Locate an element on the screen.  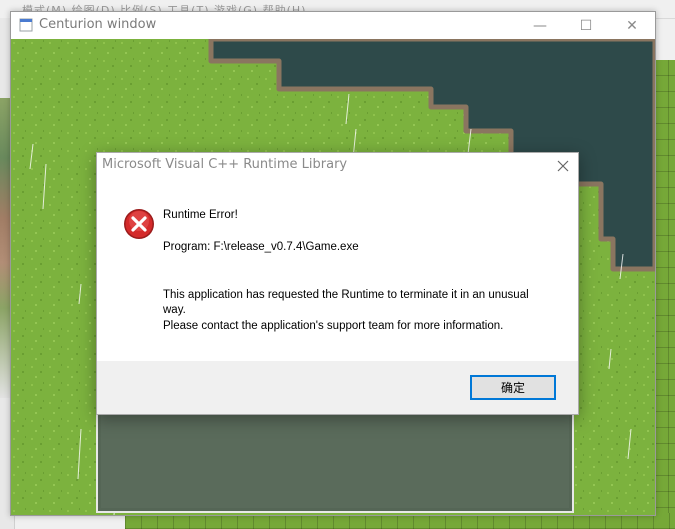
ok-button: 确定 is located at coordinates (513, 387).